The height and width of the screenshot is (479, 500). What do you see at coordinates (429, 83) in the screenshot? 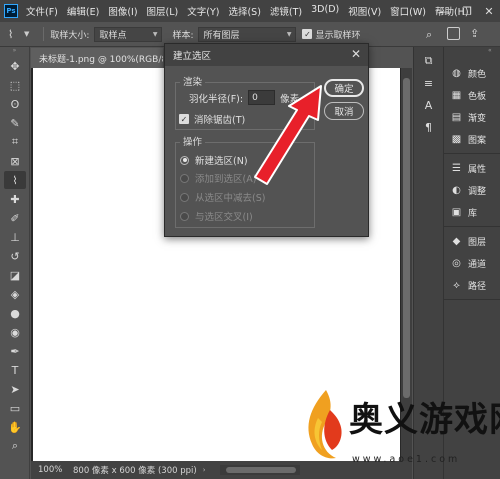
I see `properties-icon: ≡` at bounding box center [429, 83].